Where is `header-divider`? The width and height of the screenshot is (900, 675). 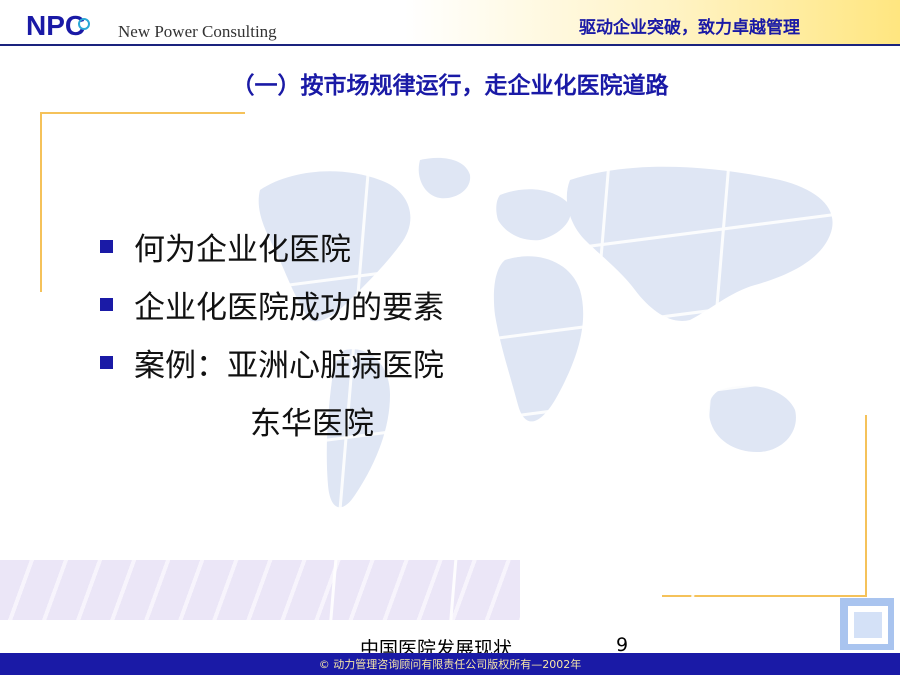
header-divider is located at coordinates (450, 45).